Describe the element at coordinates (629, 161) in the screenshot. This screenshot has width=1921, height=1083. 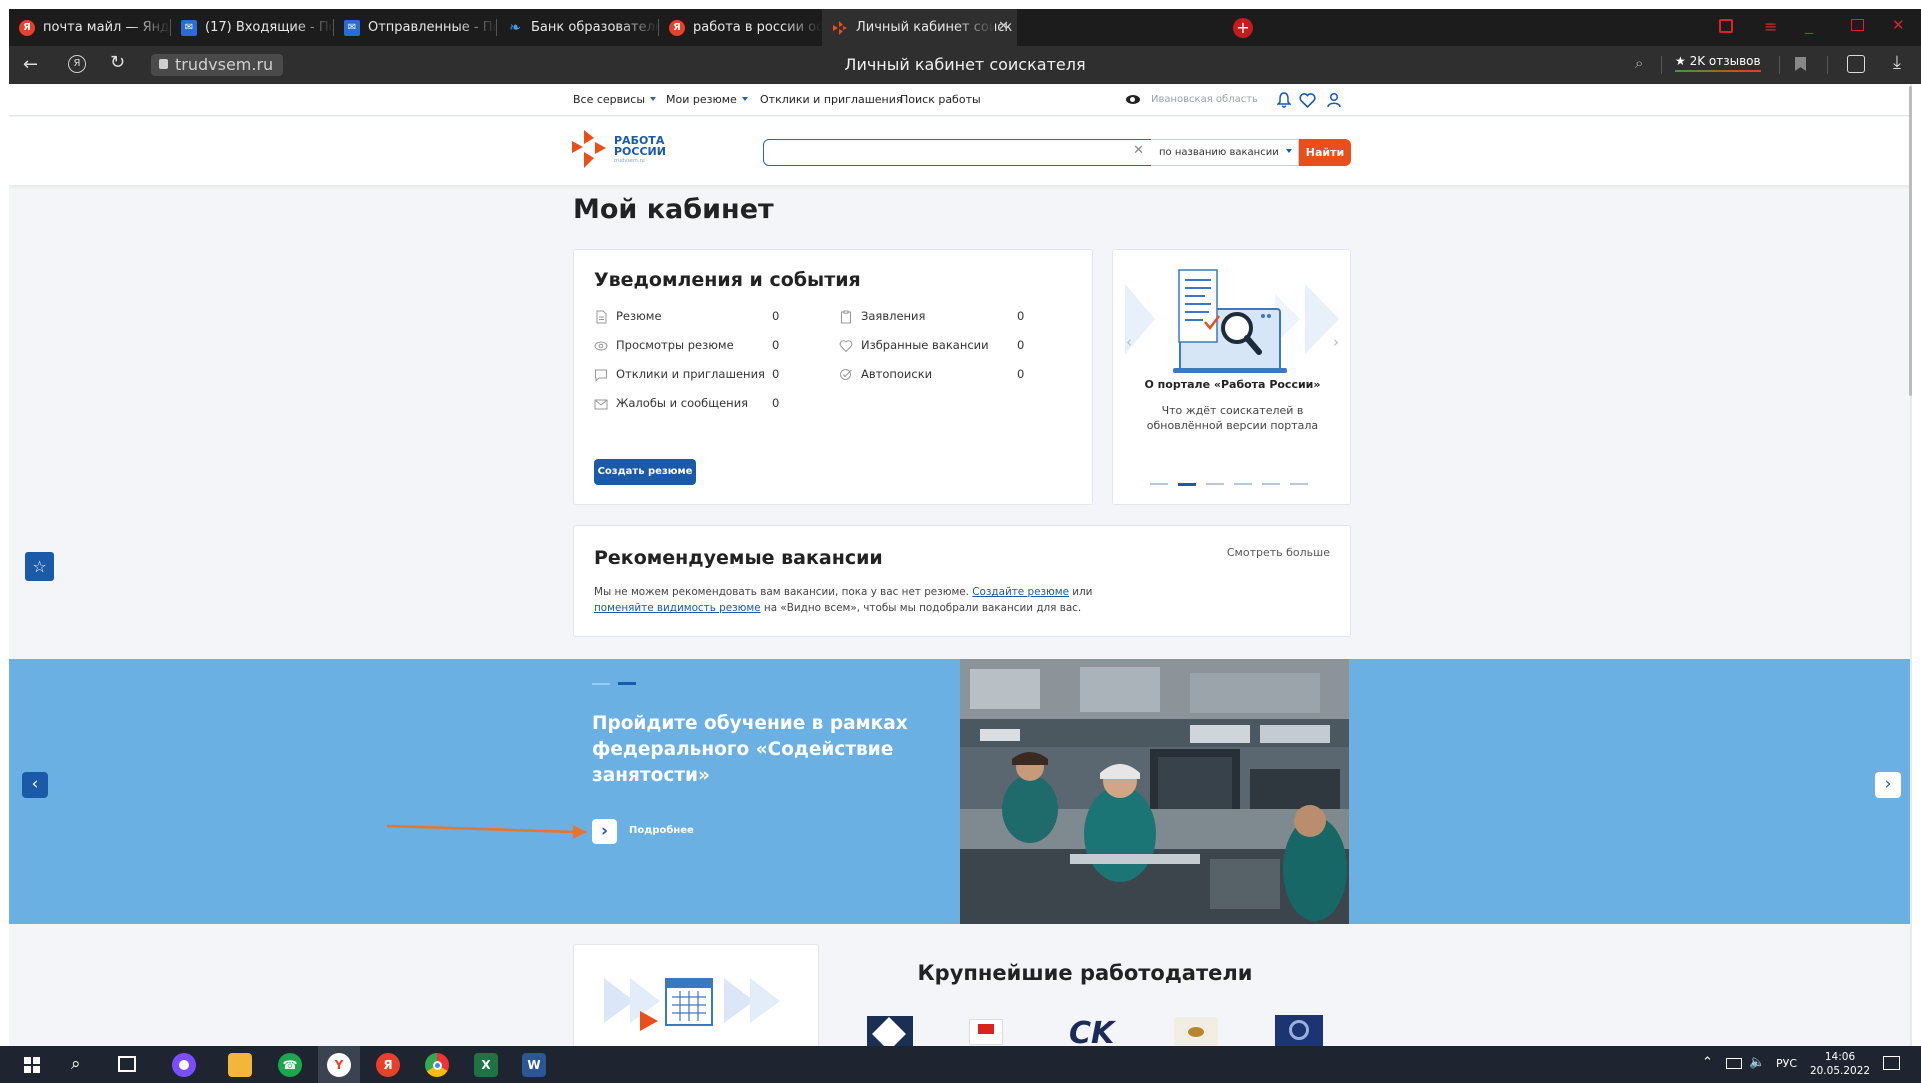
I see `logo-small-text: trudvsem.ru` at that location.